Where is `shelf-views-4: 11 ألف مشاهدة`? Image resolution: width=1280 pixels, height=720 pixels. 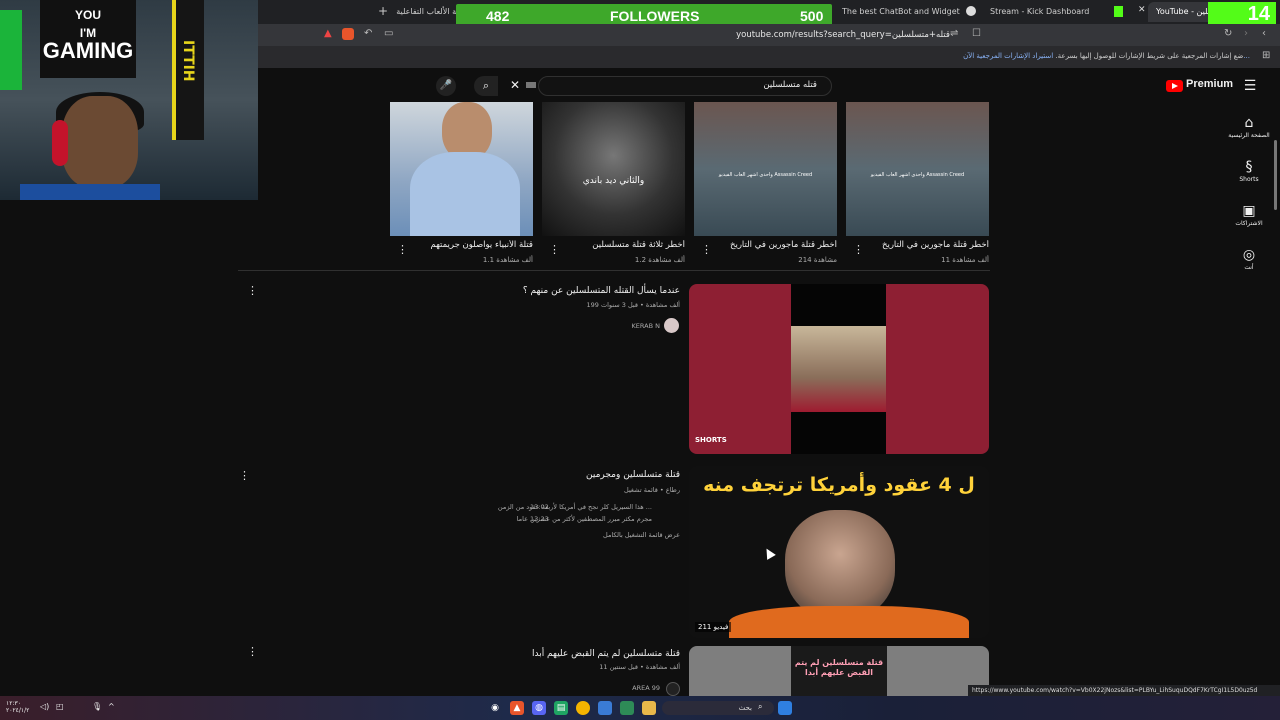
shelf-views-4: 11 ألف مشاهدة is located at coordinates (965, 260).